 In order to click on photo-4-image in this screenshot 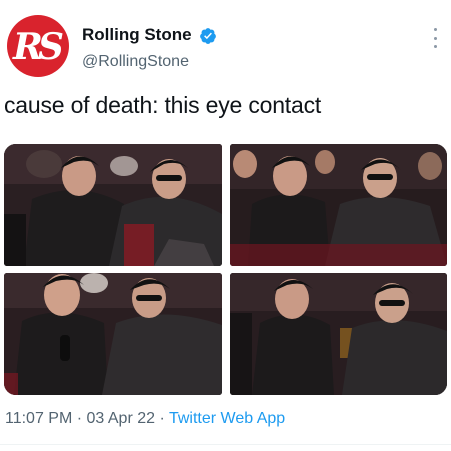, I will do `click(338, 334)`.